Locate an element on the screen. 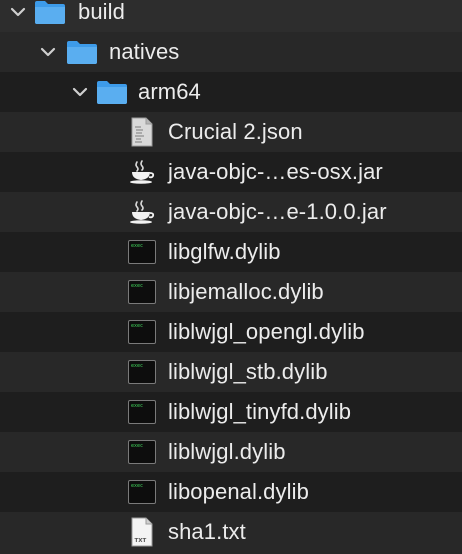 Image resolution: width=462 pixels, height=554 pixels. tree-row-natives: natives is located at coordinates (231, 52).